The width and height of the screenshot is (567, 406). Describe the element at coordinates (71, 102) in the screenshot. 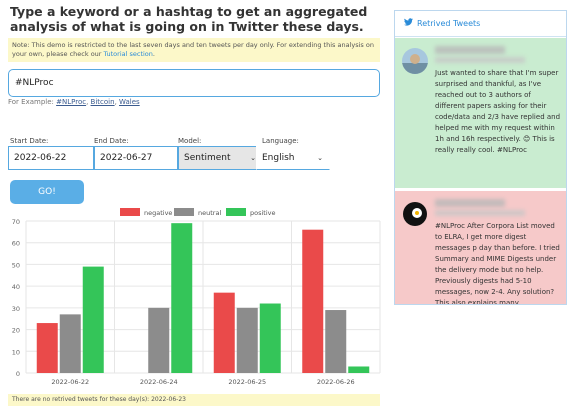

I see `example-link-nlproc: #NLProc` at that location.